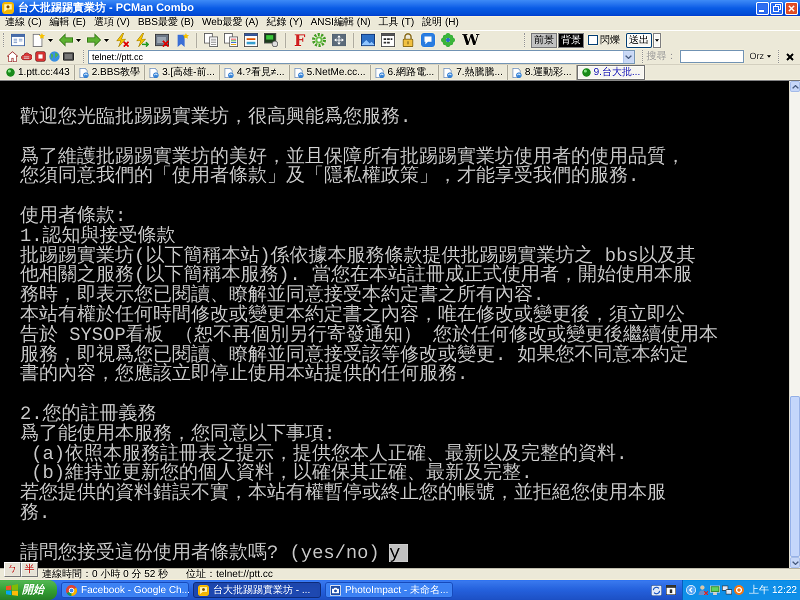  Describe the element at coordinates (760, 56) in the screenshot. I see `engine-button: Orz` at that location.